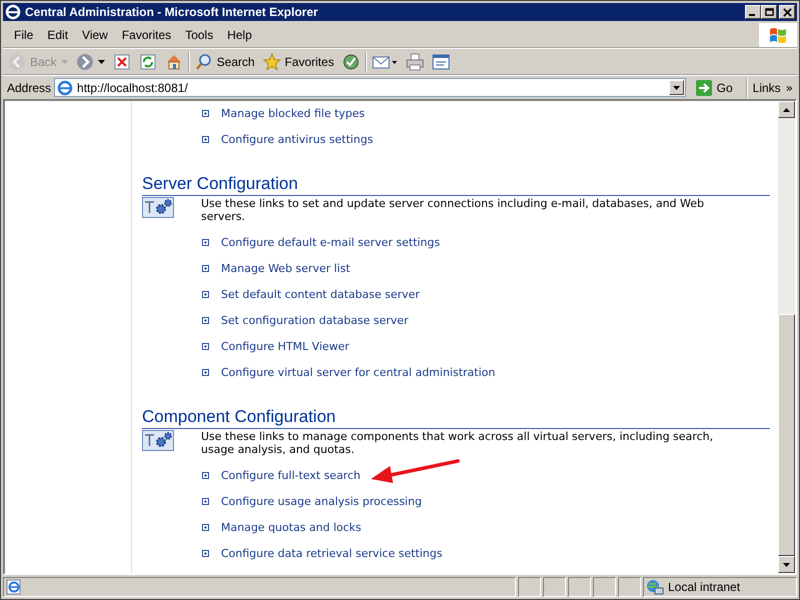  What do you see at coordinates (146, 35) in the screenshot?
I see `menu-item: Favorites` at bounding box center [146, 35].